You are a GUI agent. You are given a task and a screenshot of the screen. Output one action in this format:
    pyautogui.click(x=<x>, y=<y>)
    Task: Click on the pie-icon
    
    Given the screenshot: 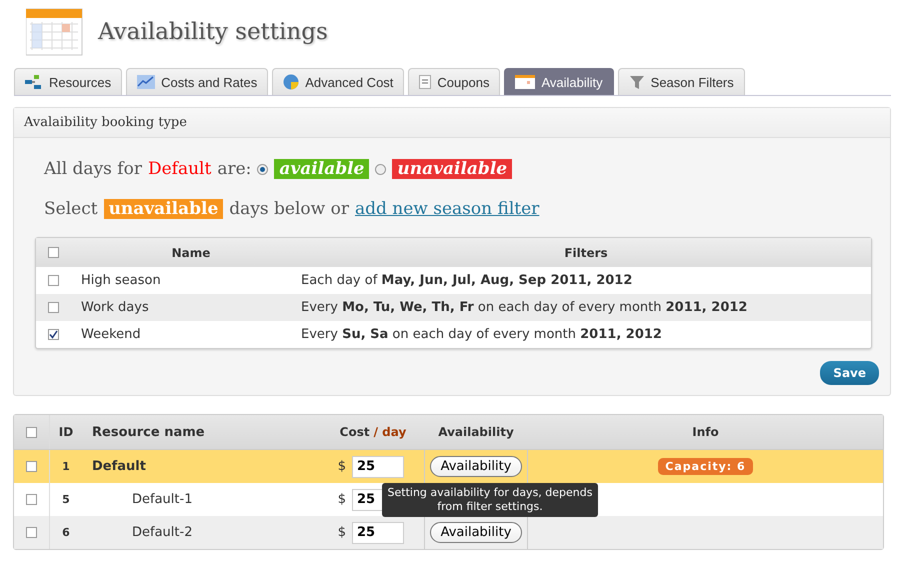 What is the action you would take?
    pyautogui.click(x=291, y=82)
    